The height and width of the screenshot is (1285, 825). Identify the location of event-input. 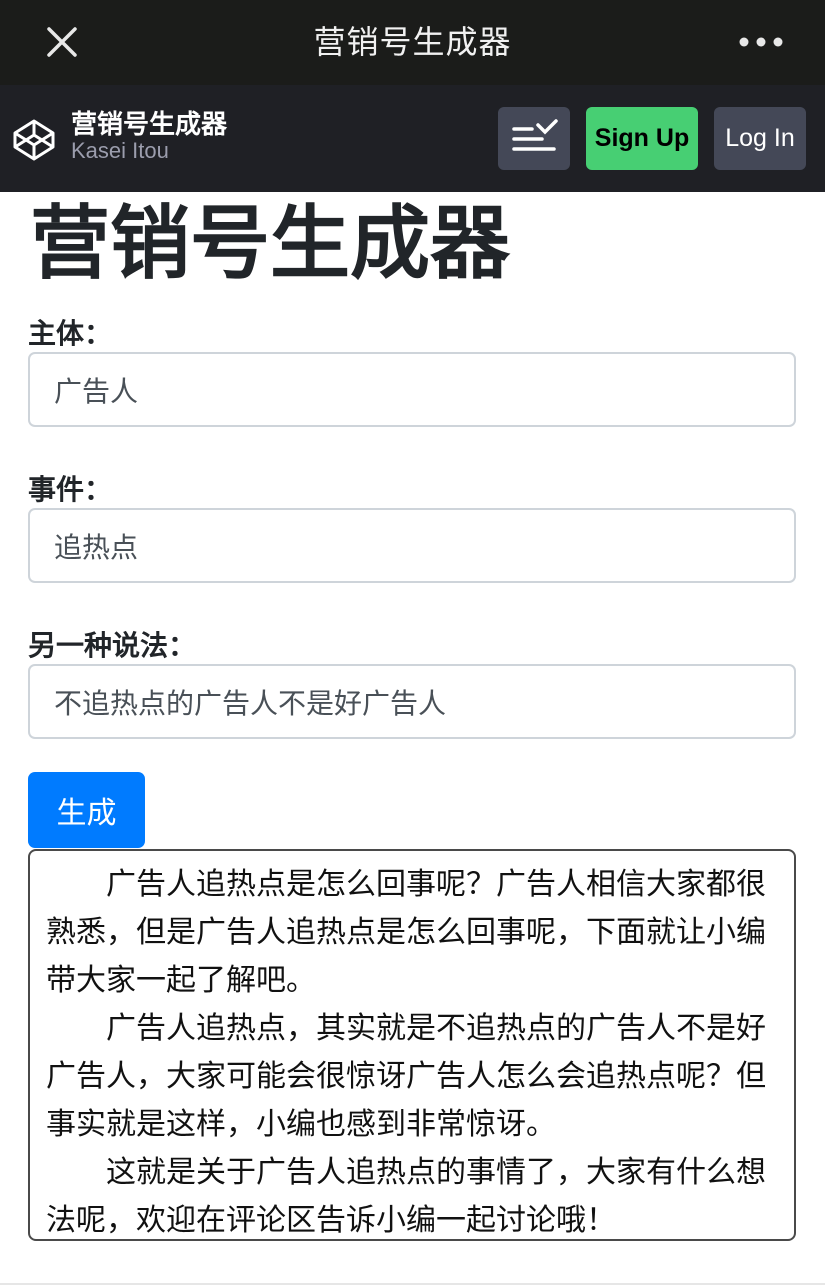
(412, 545).